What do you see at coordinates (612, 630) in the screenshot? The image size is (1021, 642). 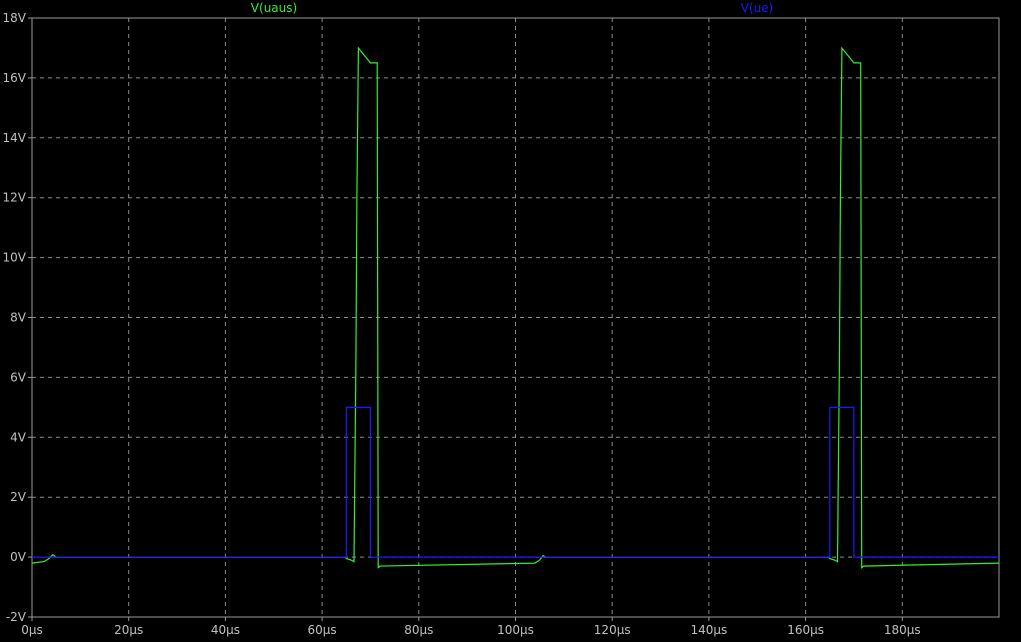 I see `x-tick-label: 120µs` at bounding box center [612, 630].